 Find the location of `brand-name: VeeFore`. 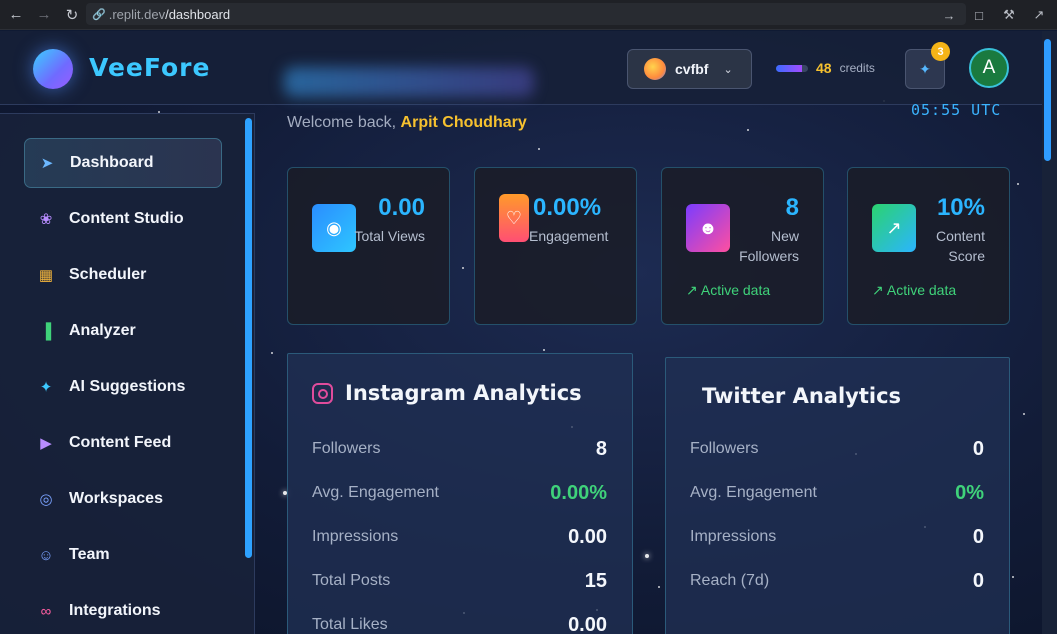

brand-name: VeeFore is located at coordinates (149, 67).